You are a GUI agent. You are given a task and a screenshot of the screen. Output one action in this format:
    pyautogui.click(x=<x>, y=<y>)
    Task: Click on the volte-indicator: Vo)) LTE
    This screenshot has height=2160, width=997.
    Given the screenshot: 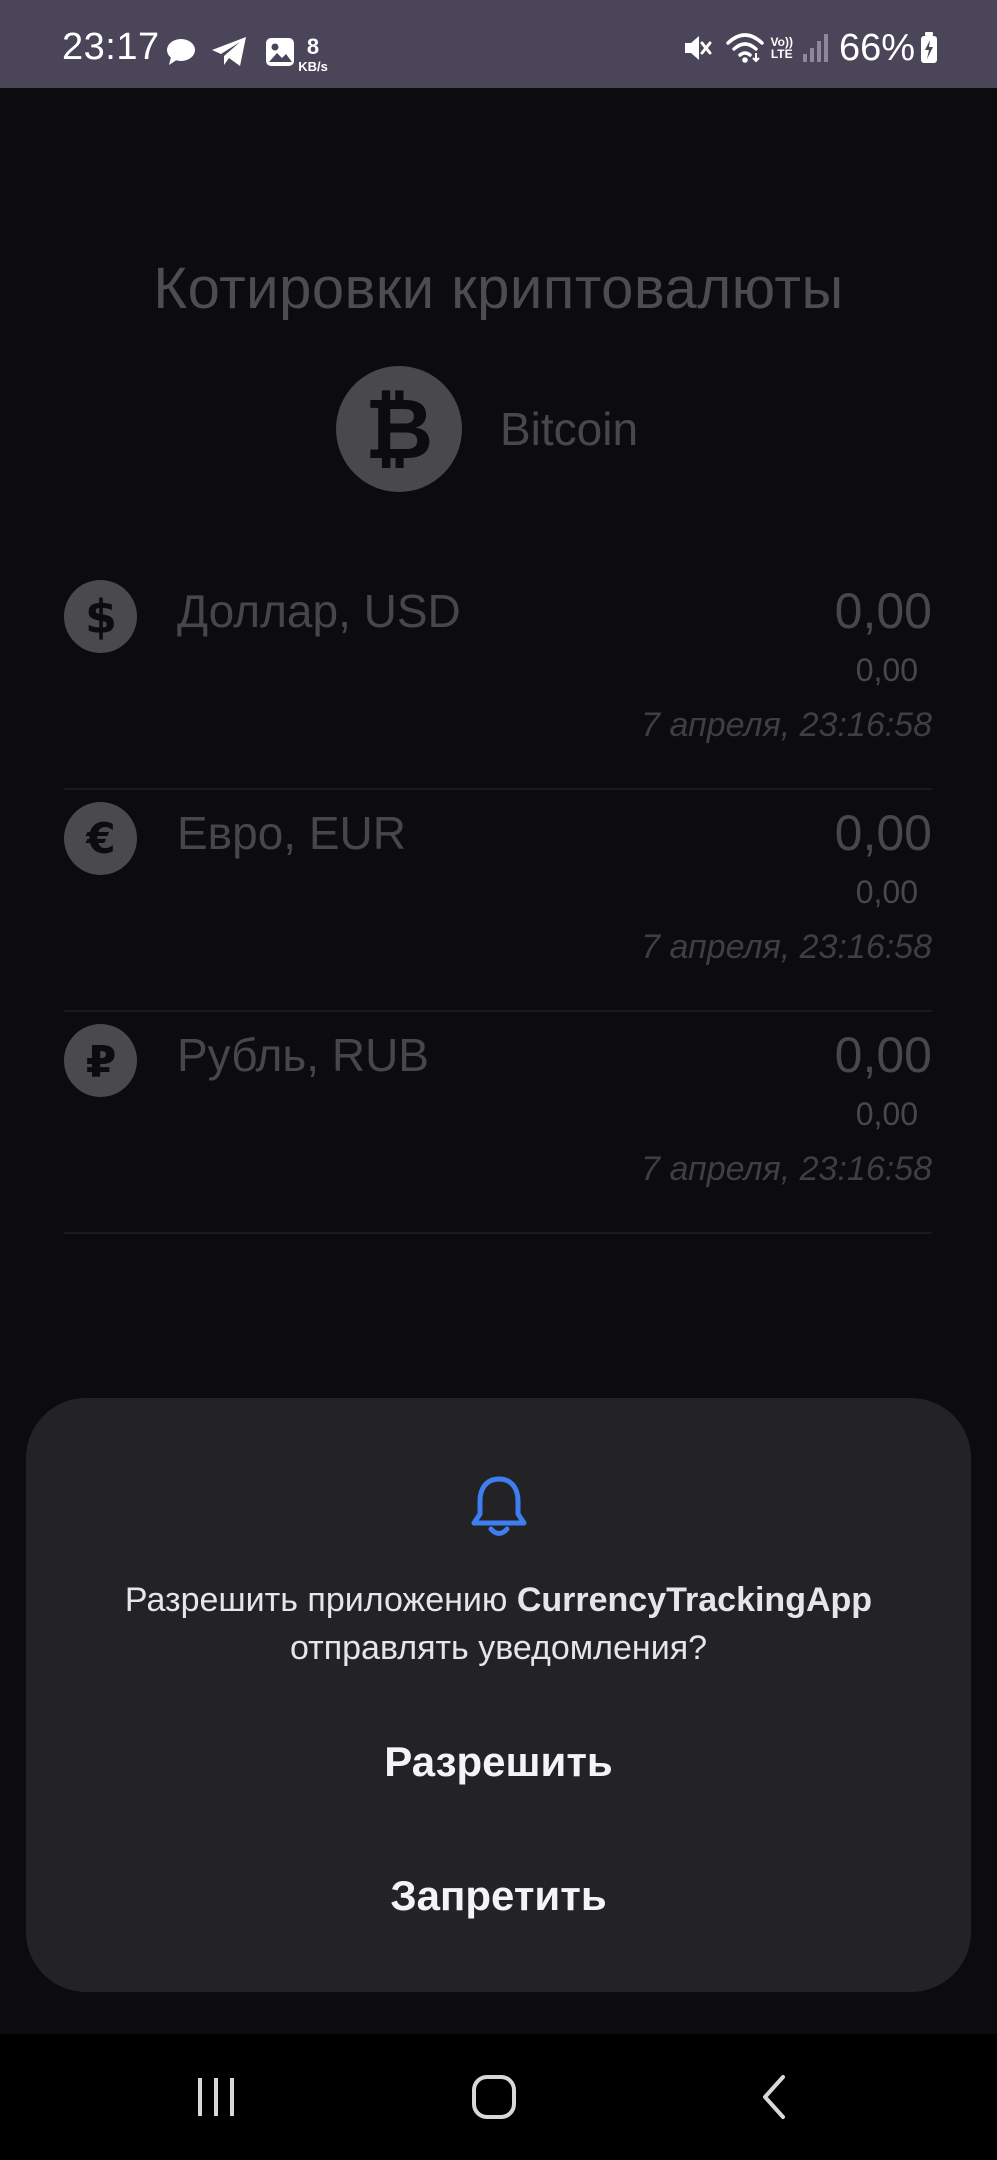 What is the action you would take?
    pyautogui.click(x=782, y=48)
    